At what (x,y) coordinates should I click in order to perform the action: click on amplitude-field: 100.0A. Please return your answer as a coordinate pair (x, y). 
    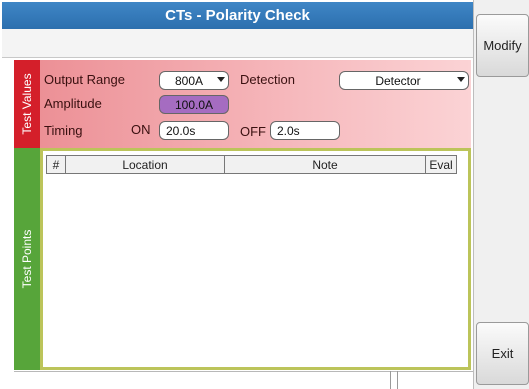
    Looking at the image, I should click on (194, 104).